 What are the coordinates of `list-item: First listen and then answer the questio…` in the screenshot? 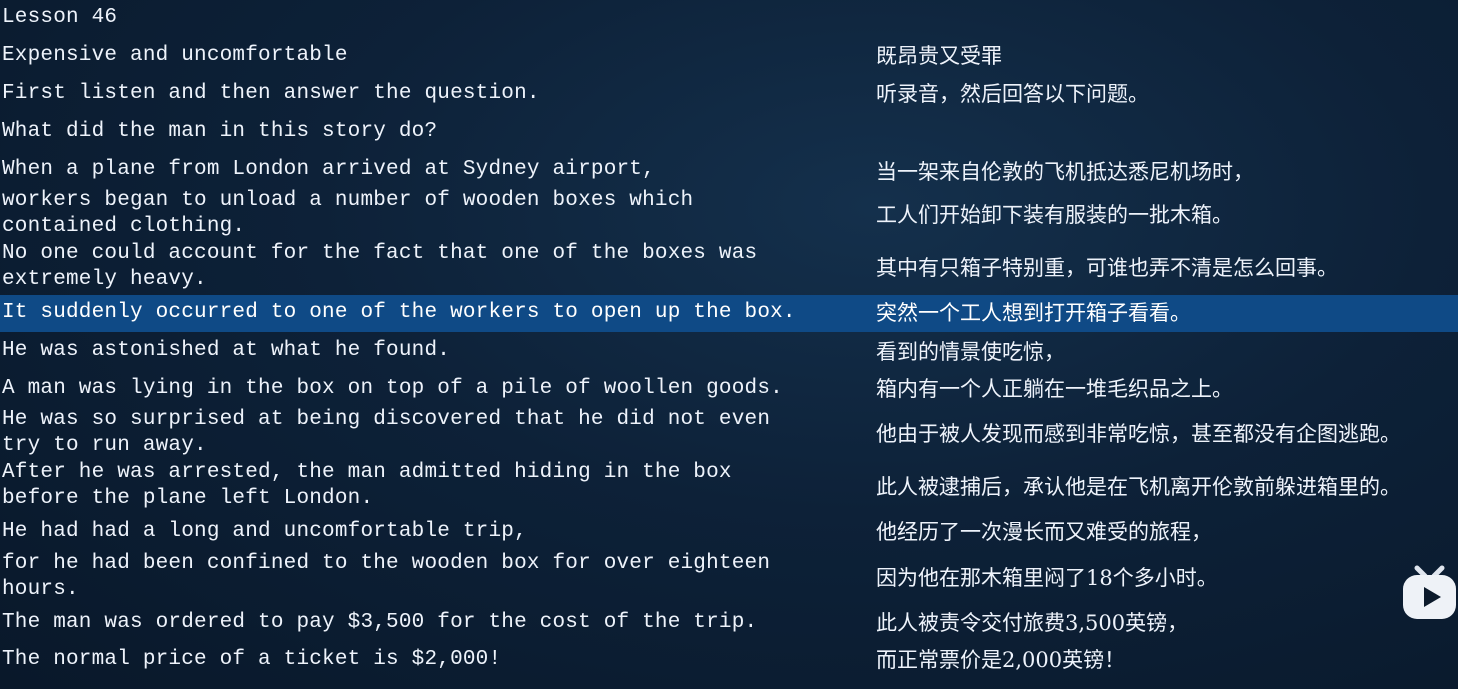 It's located at (729, 94).